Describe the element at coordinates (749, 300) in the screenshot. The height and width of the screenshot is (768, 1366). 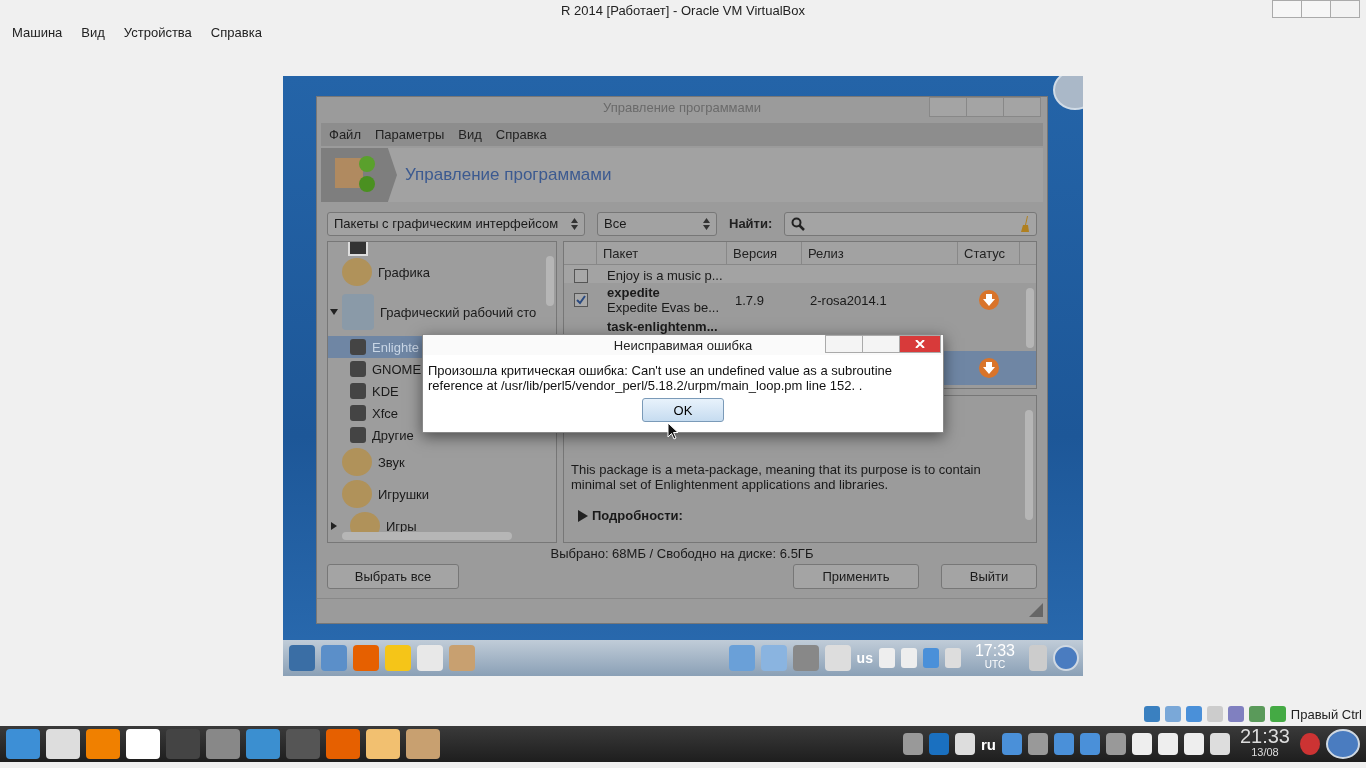
I see `table-cell: 1.7.9` at that location.